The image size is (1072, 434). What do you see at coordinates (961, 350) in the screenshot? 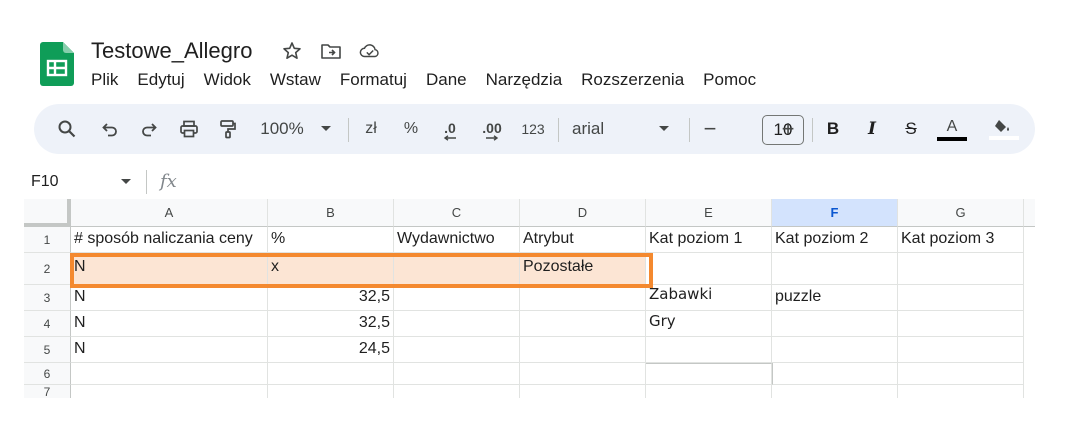
I see `cell-g5` at bounding box center [961, 350].